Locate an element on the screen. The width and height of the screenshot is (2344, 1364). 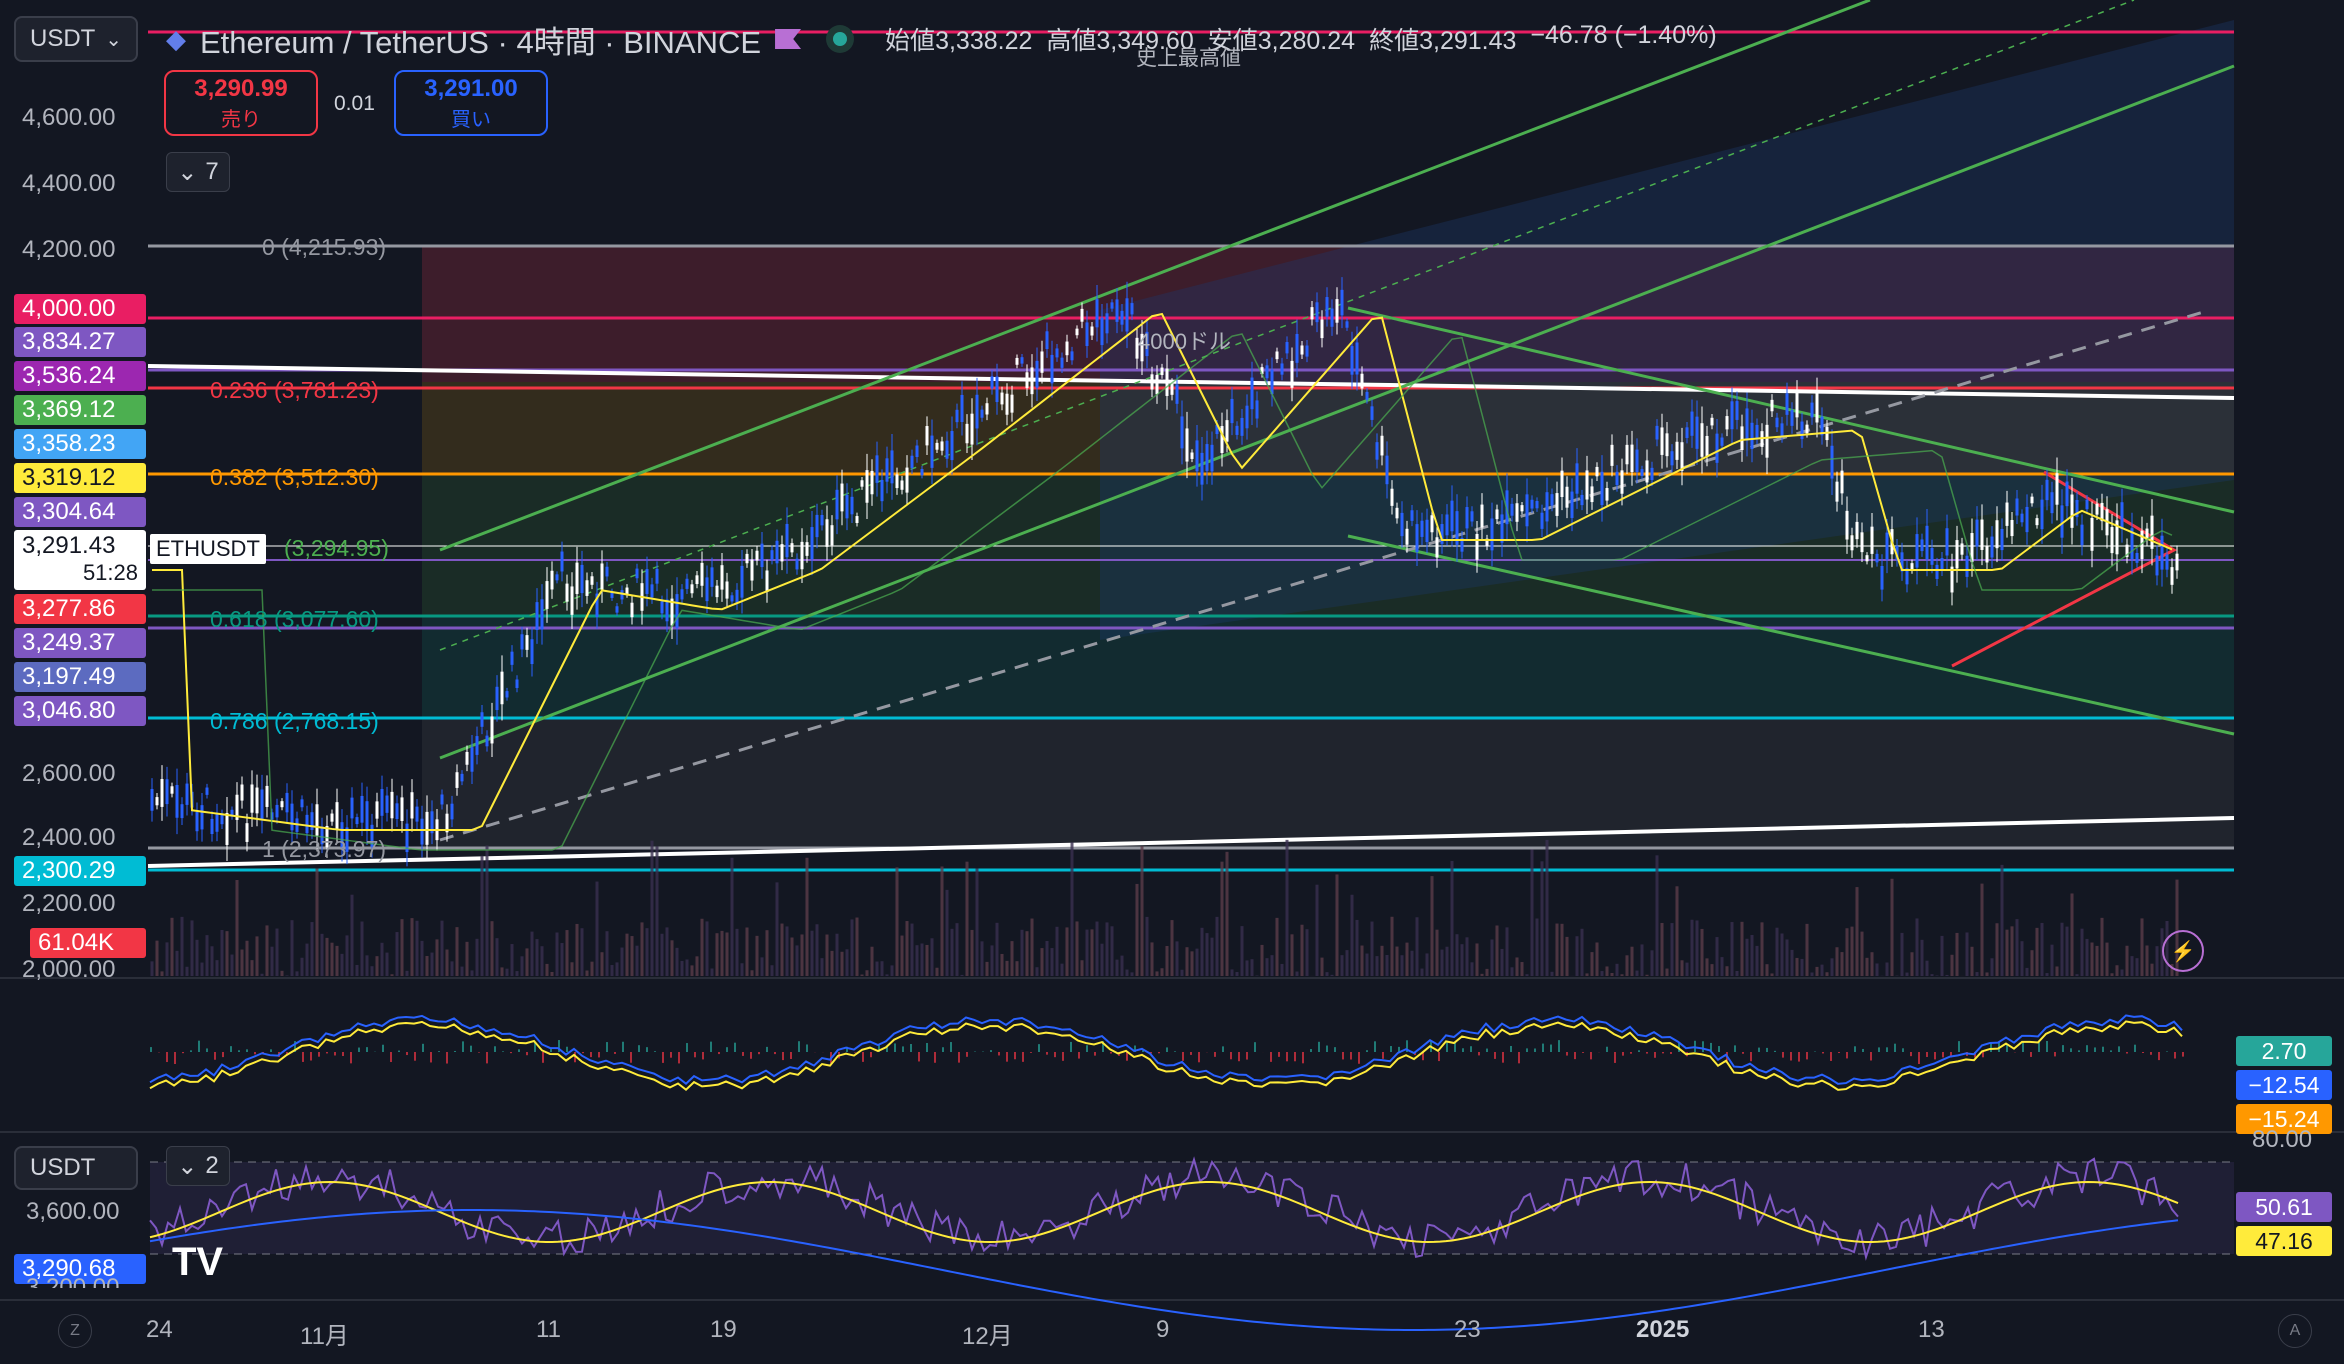
pane2-currency-select: USDT is located at coordinates (76, 1168).